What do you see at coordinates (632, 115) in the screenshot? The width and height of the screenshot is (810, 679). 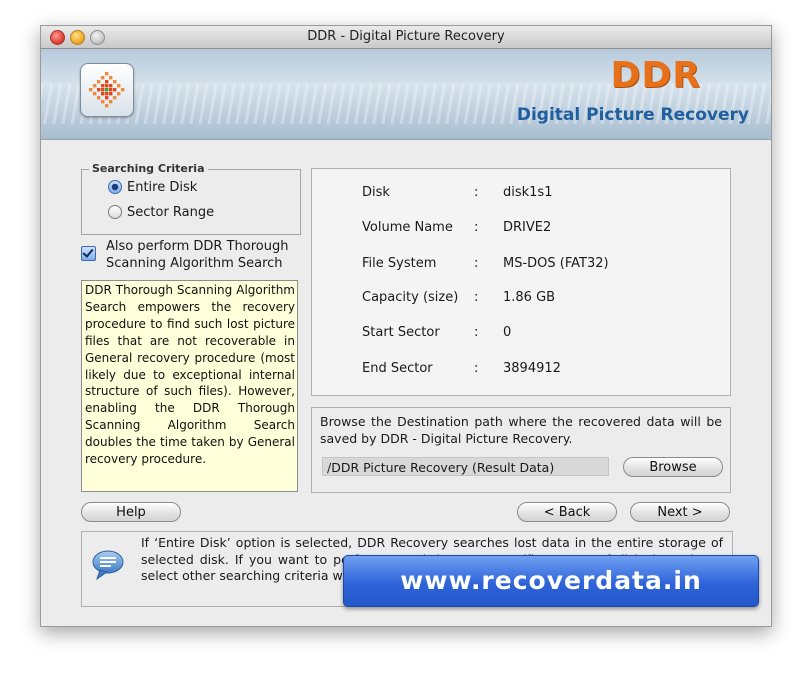 I see `product-name: Digital Picture Recovery` at bounding box center [632, 115].